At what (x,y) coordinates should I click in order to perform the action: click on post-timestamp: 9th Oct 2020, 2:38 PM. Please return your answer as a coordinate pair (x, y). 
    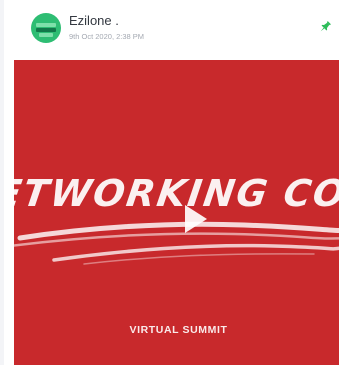
    Looking at the image, I should click on (107, 36).